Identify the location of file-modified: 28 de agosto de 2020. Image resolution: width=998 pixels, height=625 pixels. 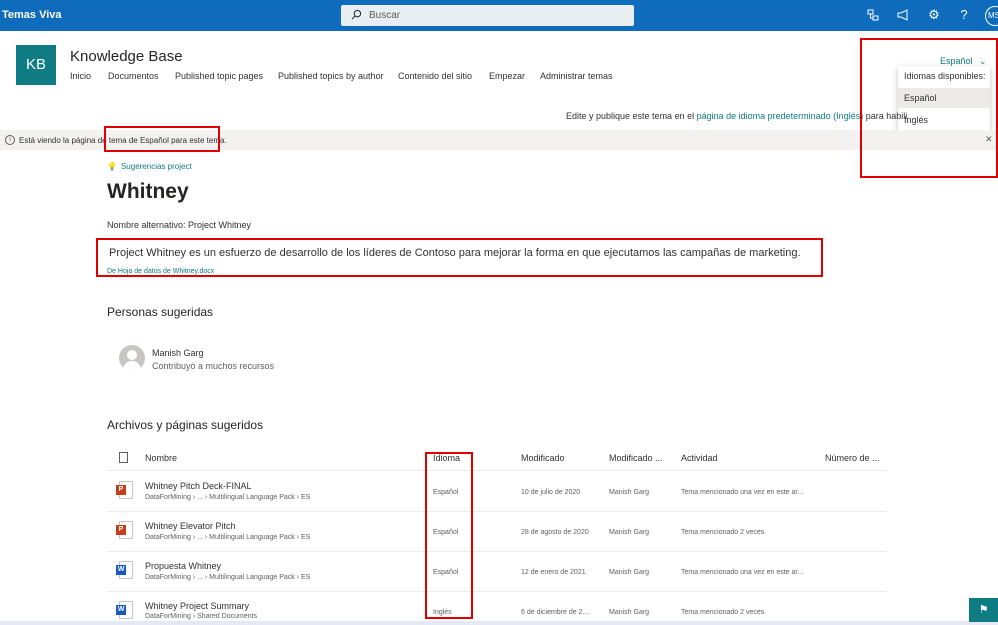
(555, 532).